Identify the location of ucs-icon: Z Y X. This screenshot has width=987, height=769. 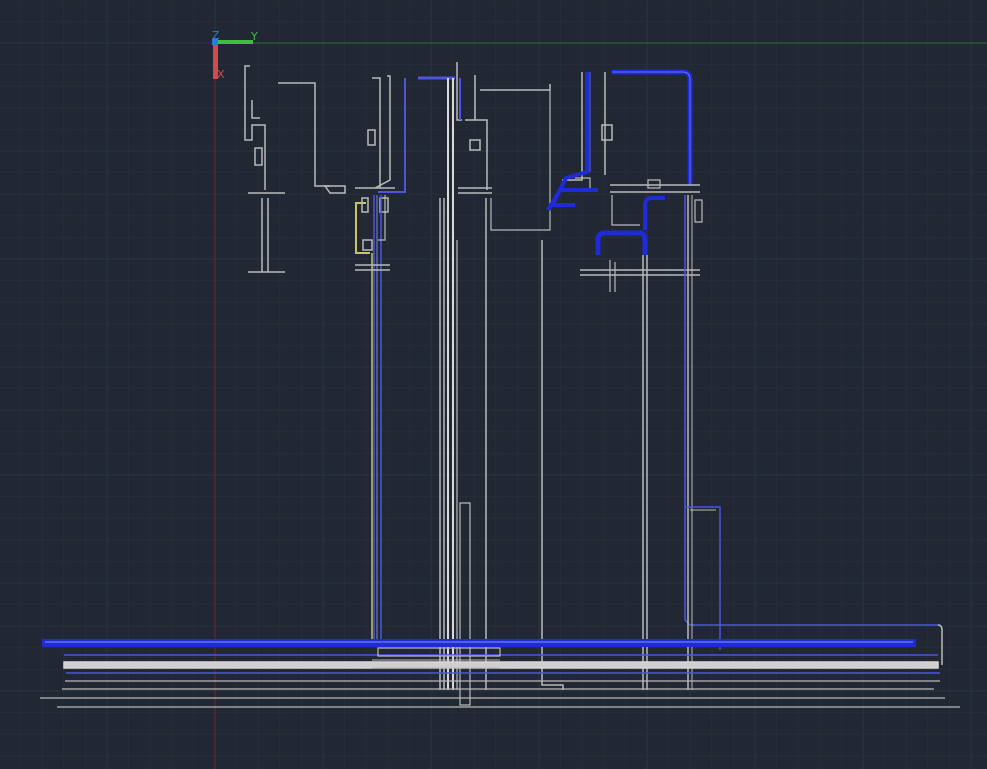
(235, 55).